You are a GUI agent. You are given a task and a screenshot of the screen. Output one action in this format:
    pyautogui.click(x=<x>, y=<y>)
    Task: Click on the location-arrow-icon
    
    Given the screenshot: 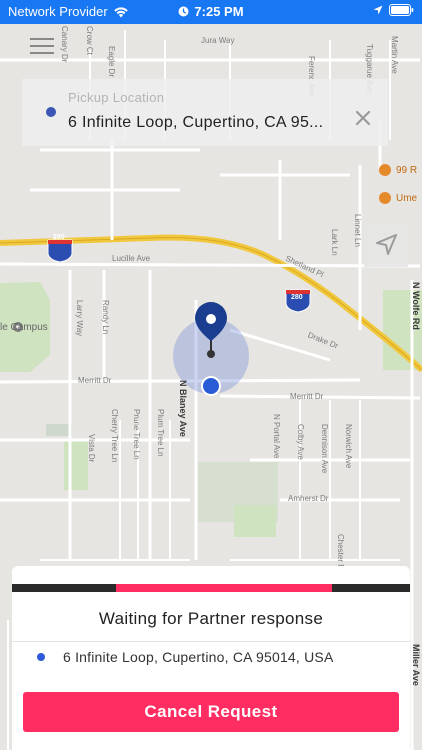 What is the action you would take?
    pyautogui.click(x=386, y=244)
    